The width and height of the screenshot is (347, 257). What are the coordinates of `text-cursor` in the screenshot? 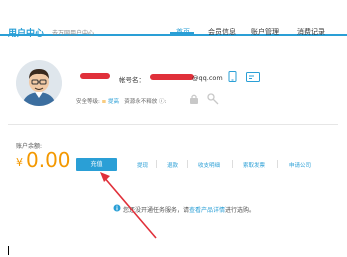 It's located at (8, 250).